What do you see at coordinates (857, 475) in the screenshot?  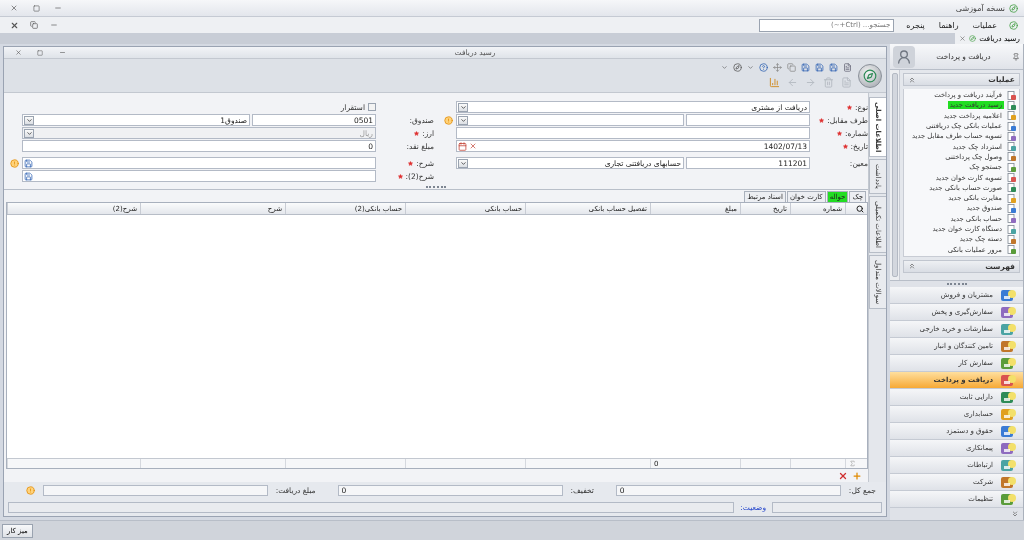 I see `add-icon` at bounding box center [857, 475].